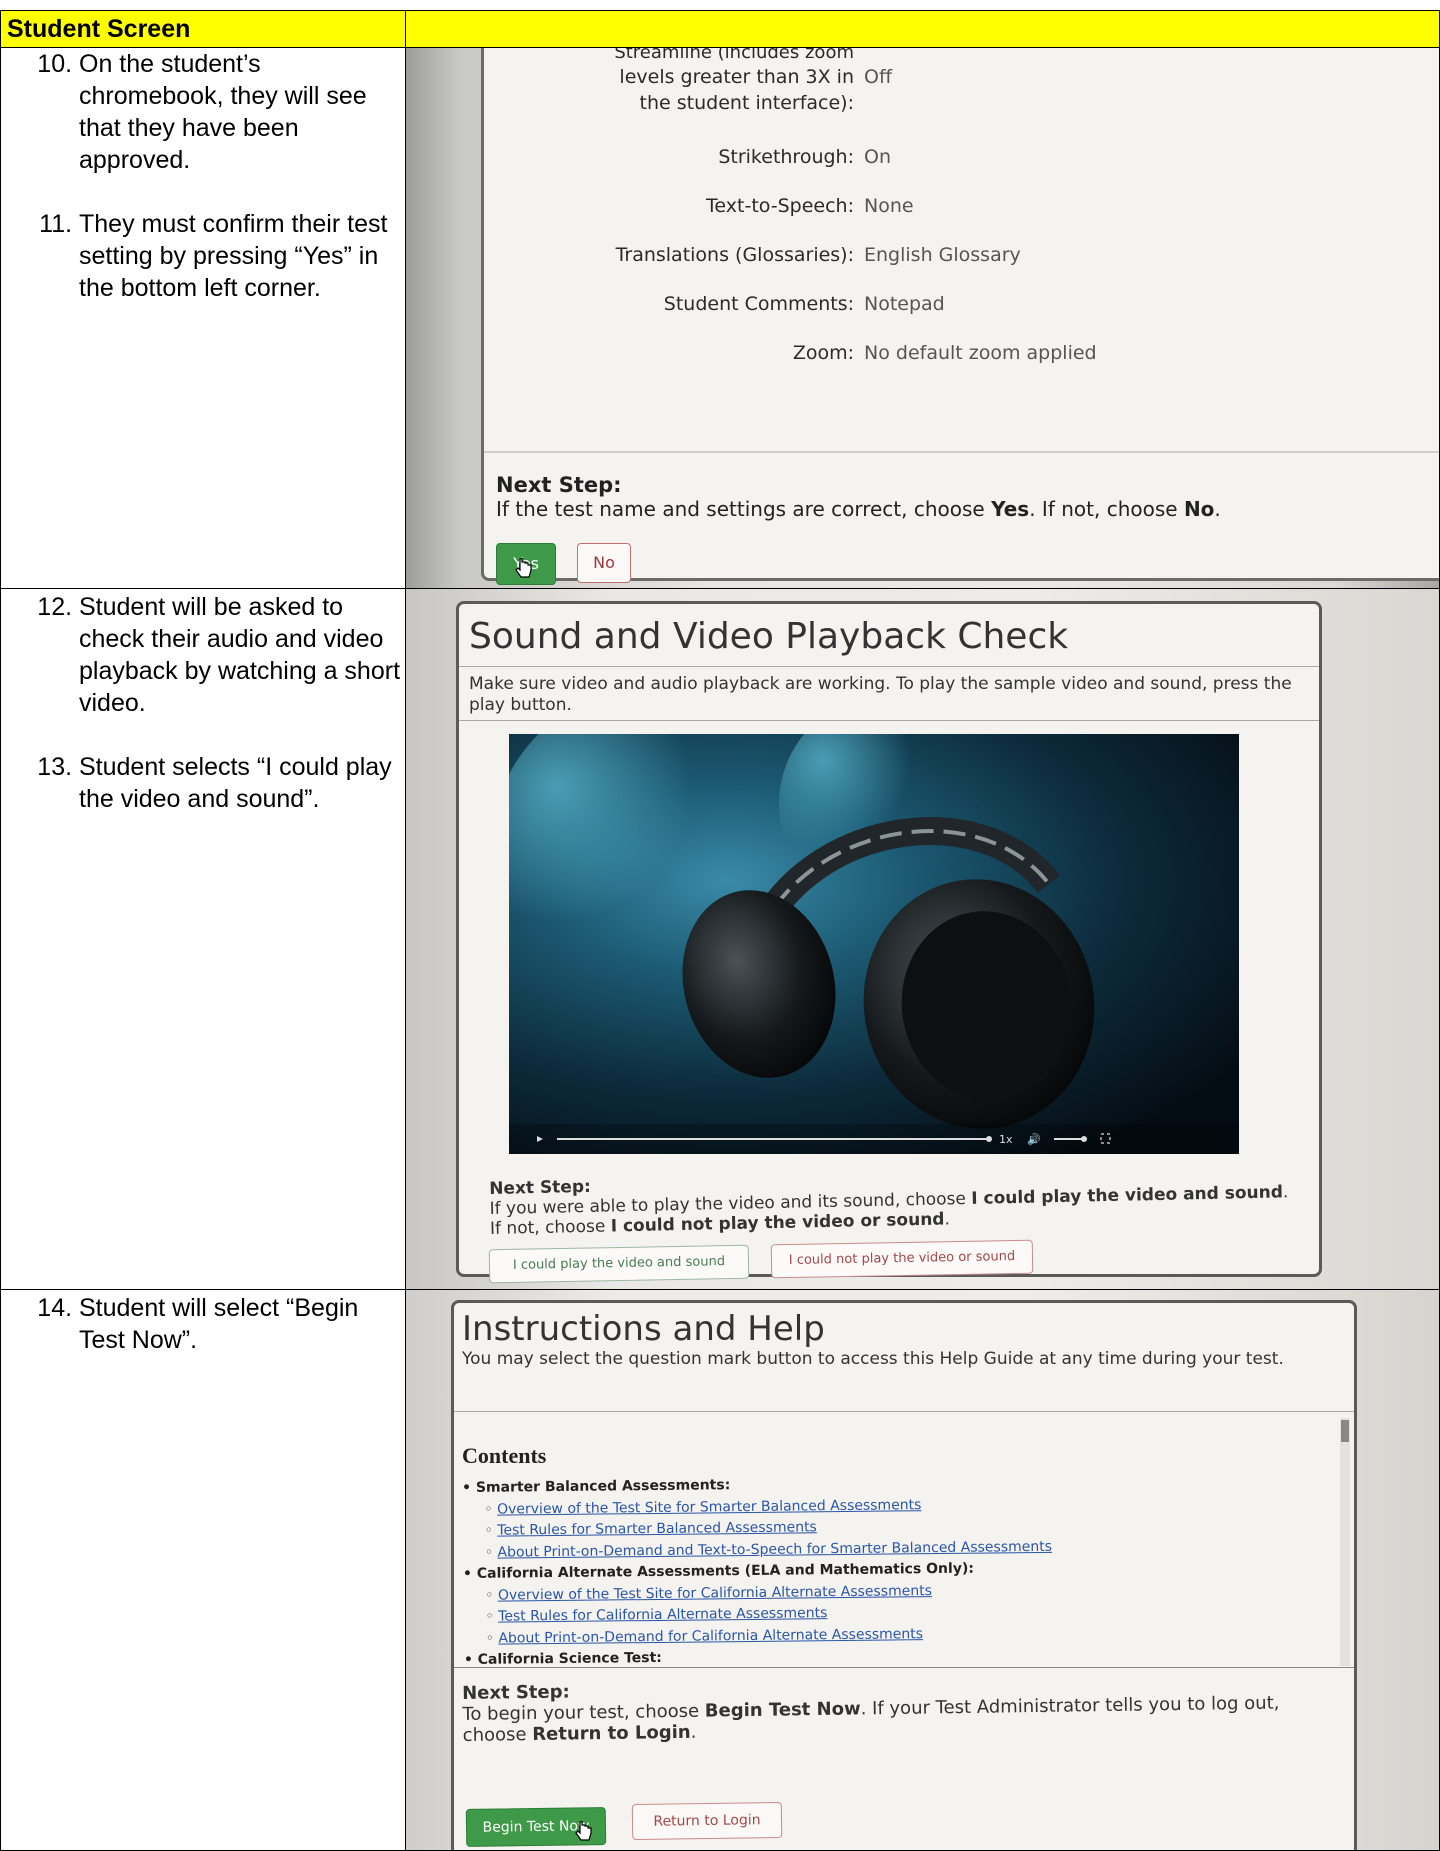 The height and width of the screenshot is (1851, 1440). Describe the element at coordinates (802, 931) in the screenshot. I see `headphones-image` at that location.